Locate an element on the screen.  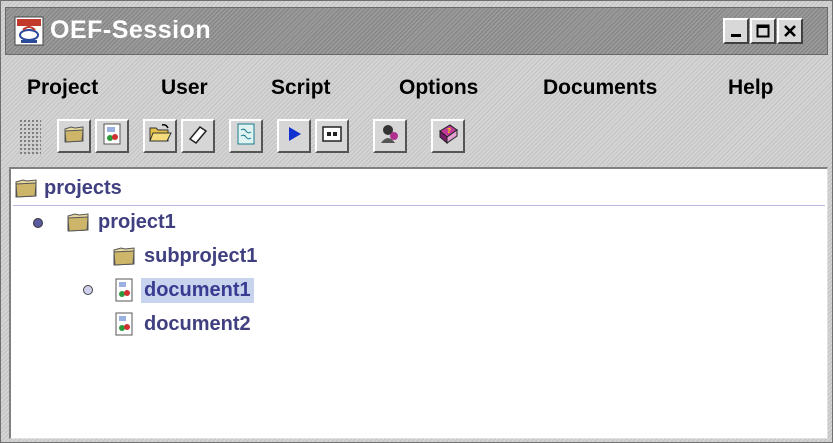
users-button is located at coordinates (390, 136).